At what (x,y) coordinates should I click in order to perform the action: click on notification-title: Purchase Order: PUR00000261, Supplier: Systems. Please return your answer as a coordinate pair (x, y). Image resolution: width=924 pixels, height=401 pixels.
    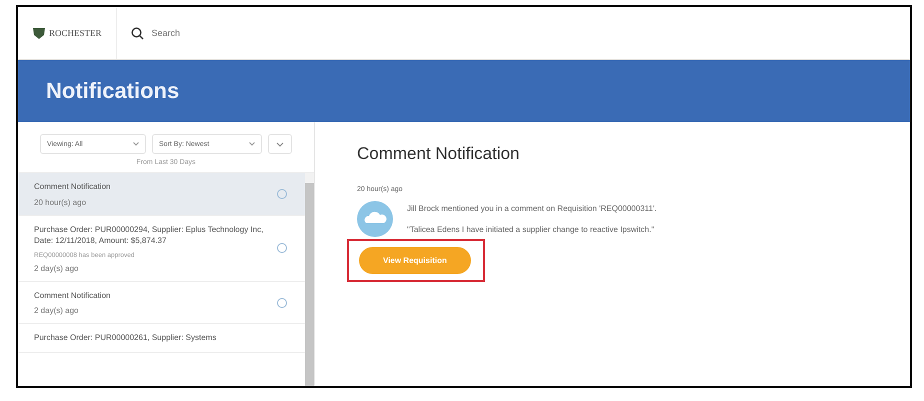
    Looking at the image, I should click on (126, 338).